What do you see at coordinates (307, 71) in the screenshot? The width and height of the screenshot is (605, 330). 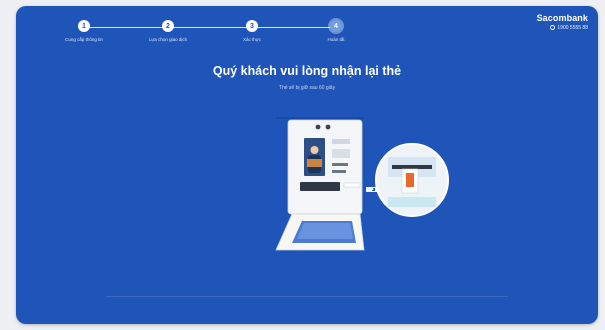 I see `page-title: Quý khách vui lòng nhận lại thẻ` at bounding box center [307, 71].